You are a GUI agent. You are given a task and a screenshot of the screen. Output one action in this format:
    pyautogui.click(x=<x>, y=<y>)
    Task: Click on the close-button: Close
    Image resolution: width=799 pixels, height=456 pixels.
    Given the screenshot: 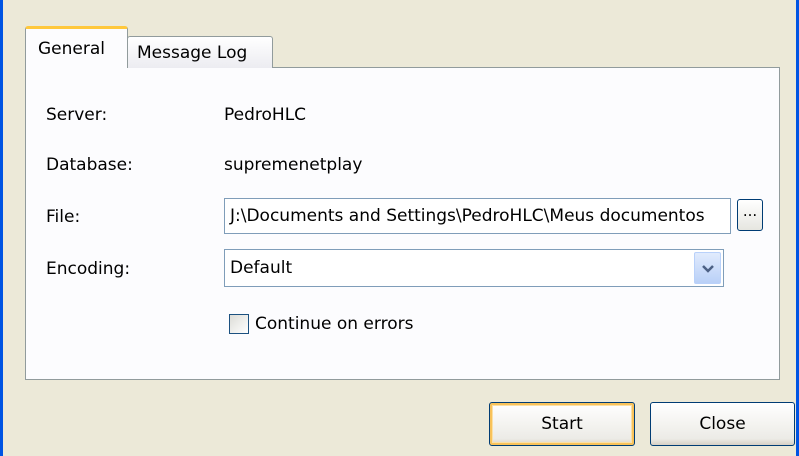 What is the action you would take?
    pyautogui.click(x=722, y=424)
    